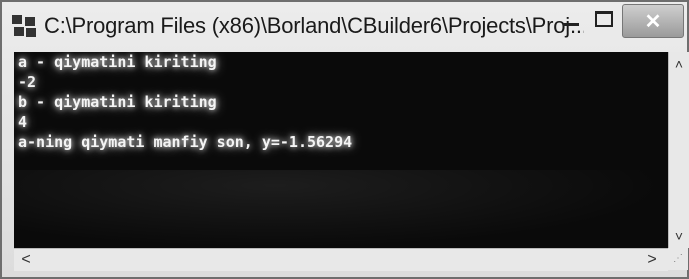  I want to click on console-line: a-ning qiymati manfiy son, y=-1.56294, so click(185, 142).